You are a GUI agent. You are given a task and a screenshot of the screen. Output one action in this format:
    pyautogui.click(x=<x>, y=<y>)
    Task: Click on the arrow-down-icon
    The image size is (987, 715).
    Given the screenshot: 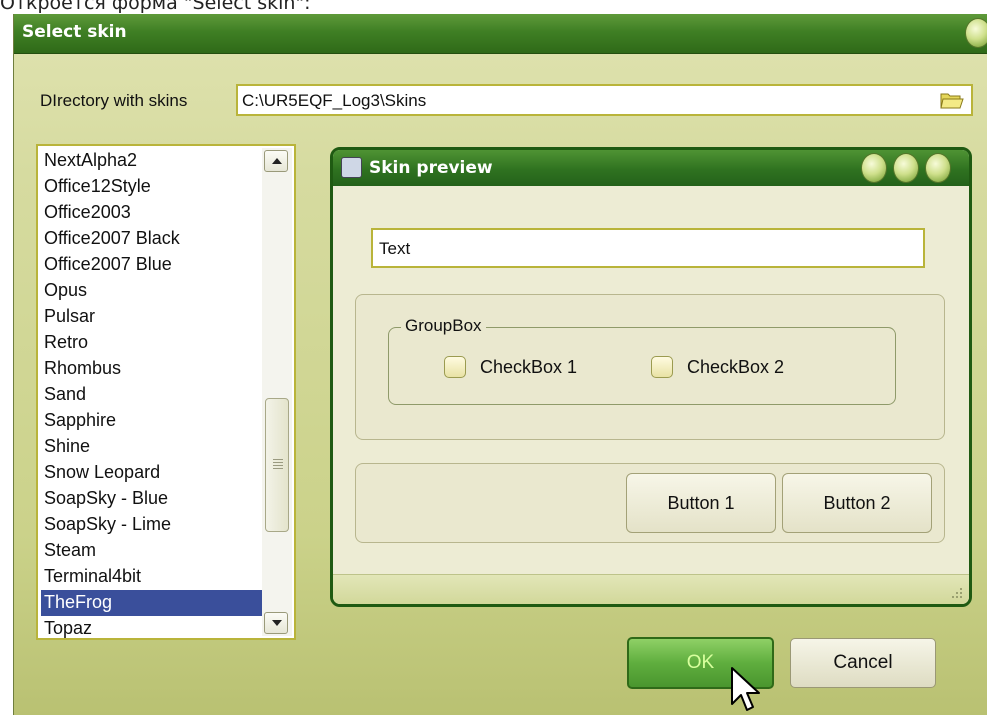 What is the action you would take?
    pyautogui.click(x=277, y=623)
    